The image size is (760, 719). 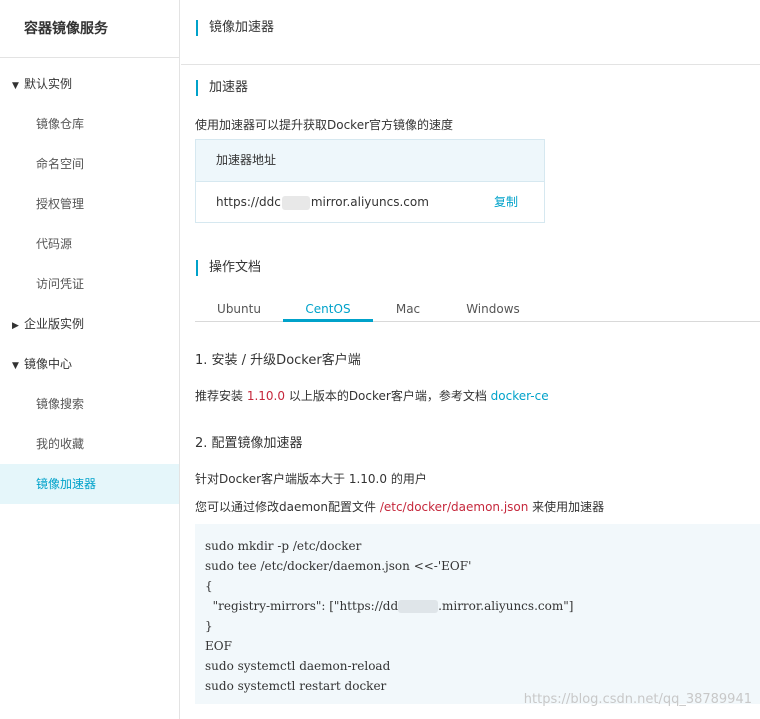 I want to click on tab-centos: CentOS, so click(x=328, y=310).